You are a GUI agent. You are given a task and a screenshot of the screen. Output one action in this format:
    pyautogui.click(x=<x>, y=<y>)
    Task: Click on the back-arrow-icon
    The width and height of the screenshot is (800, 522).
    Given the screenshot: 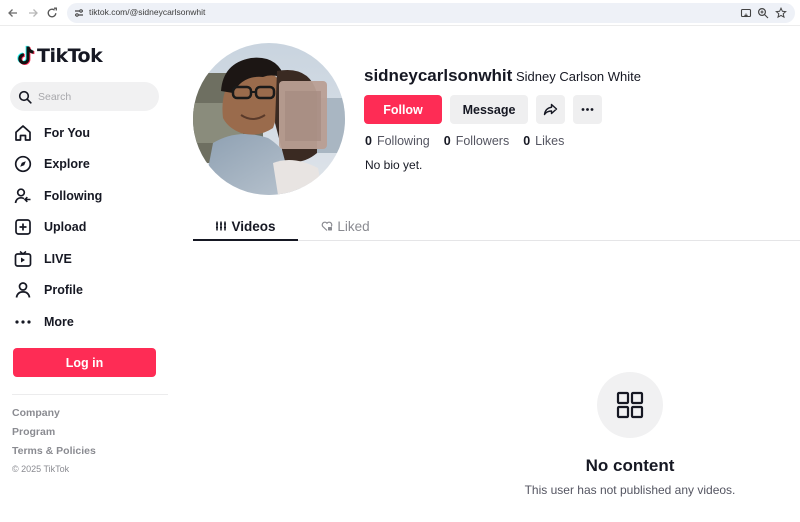 What is the action you would take?
    pyautogui.click(x=13, y=13)
    